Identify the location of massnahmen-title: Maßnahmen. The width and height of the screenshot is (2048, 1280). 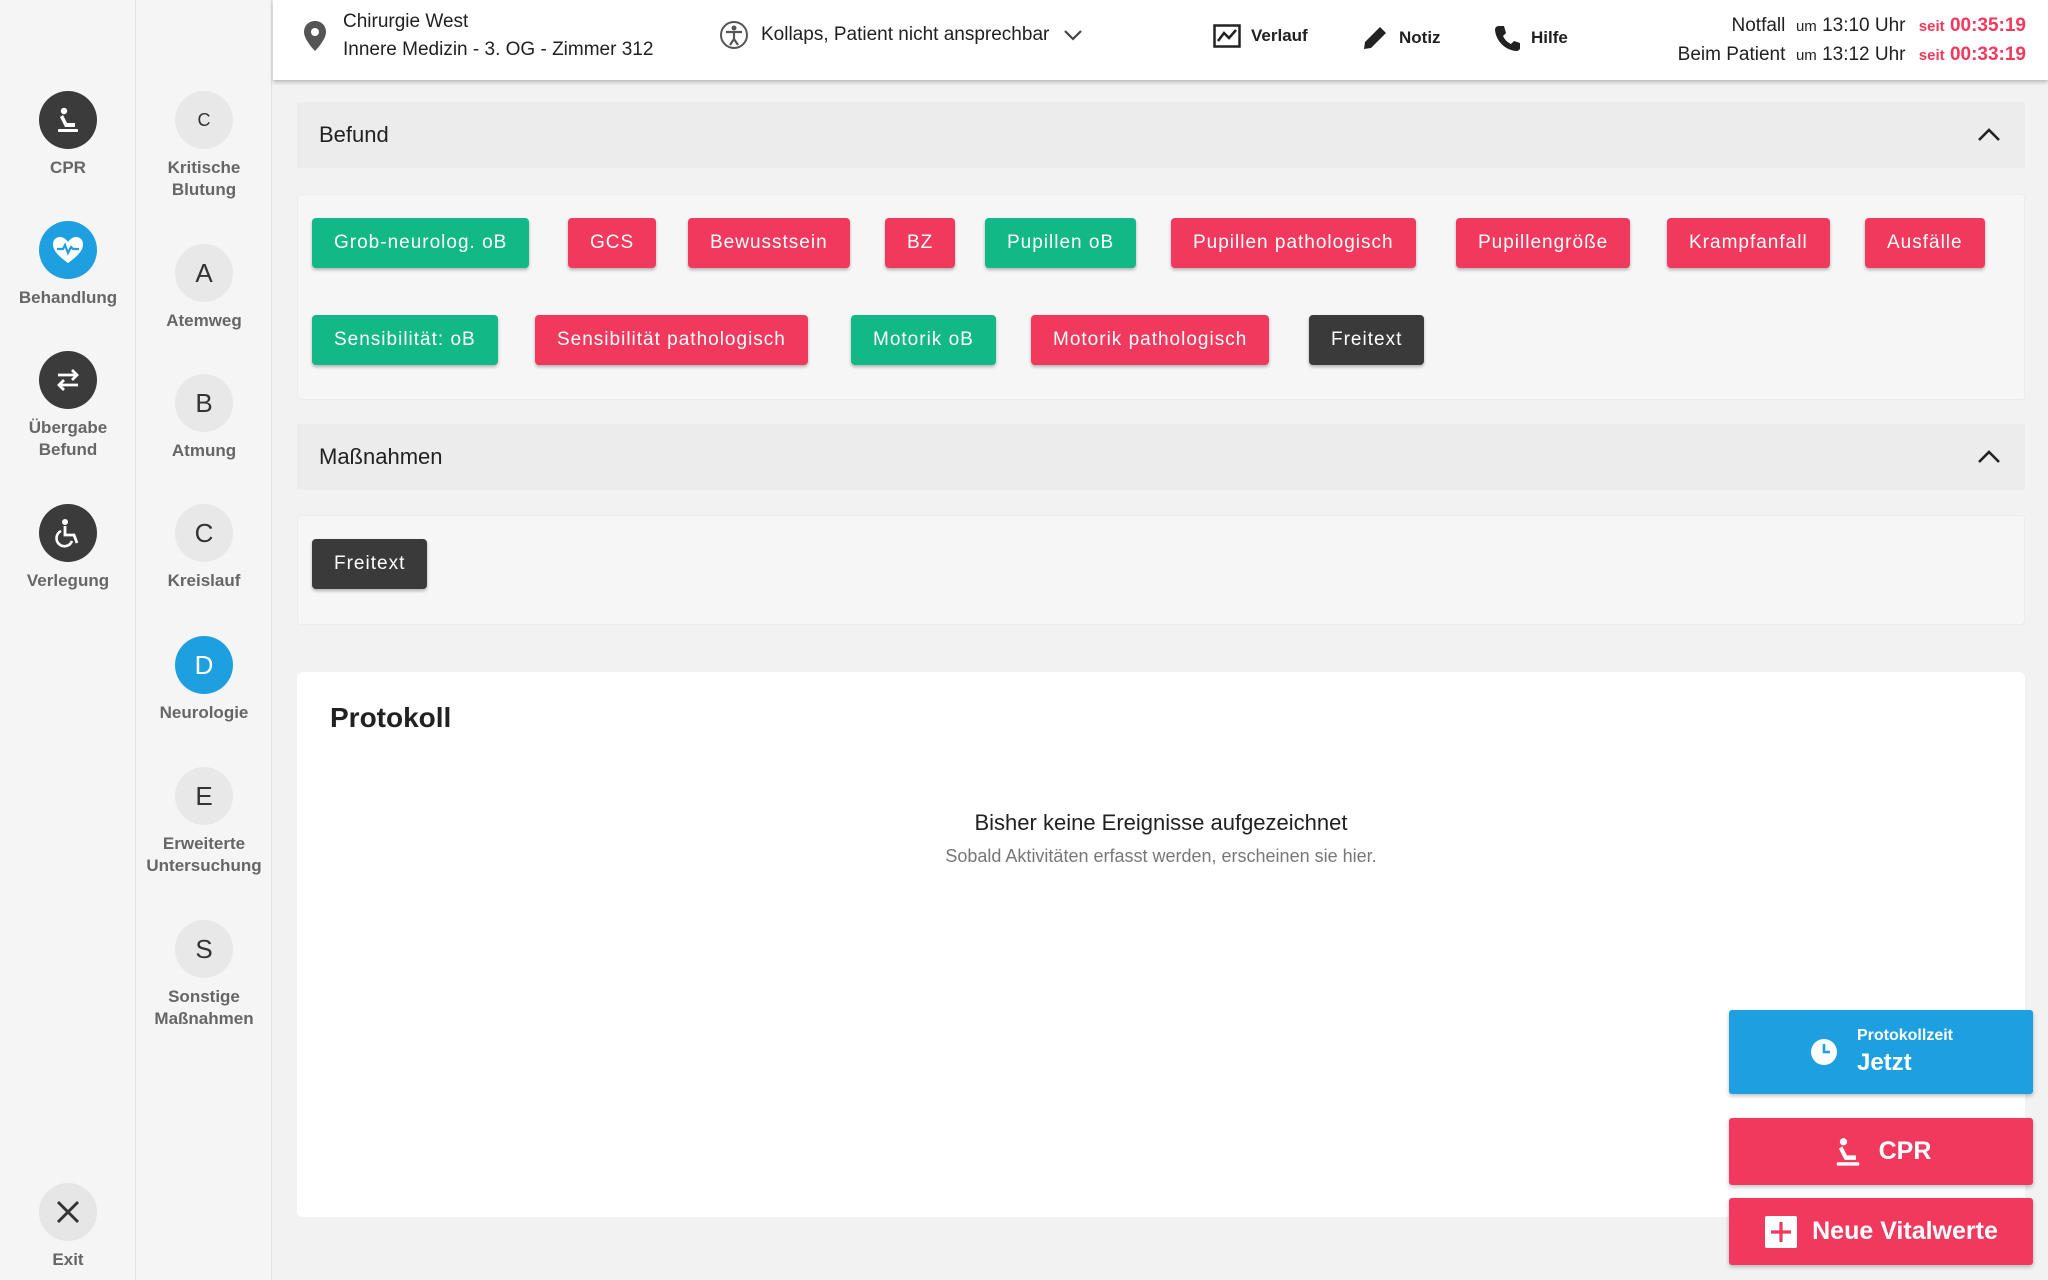
(381, 456).